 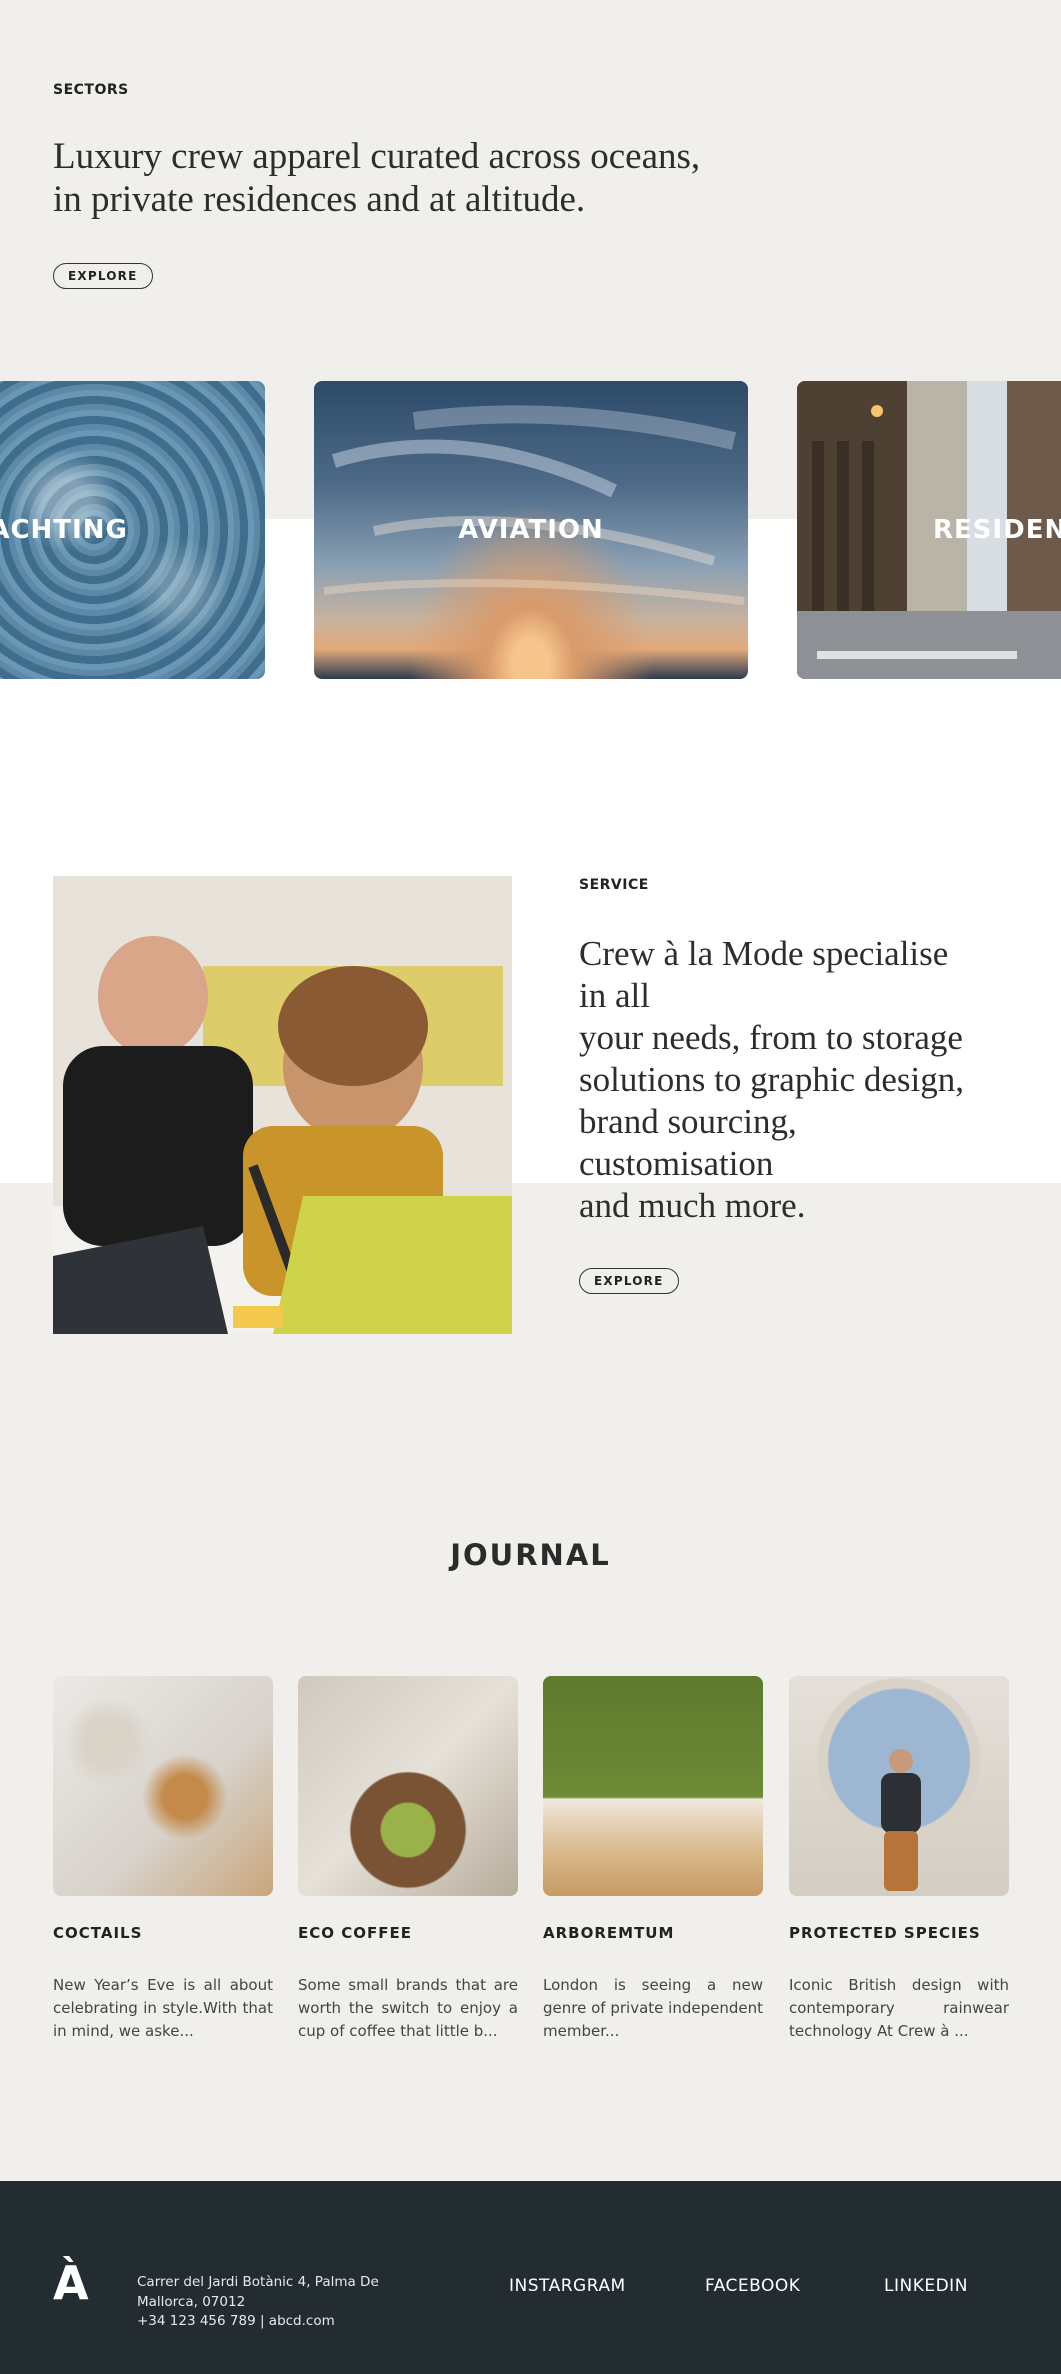 What do you see at coordinates (997, 530) in the screenshot?
I see `sector-card-title: RESIDENCES` at bounding box center [997, 530].